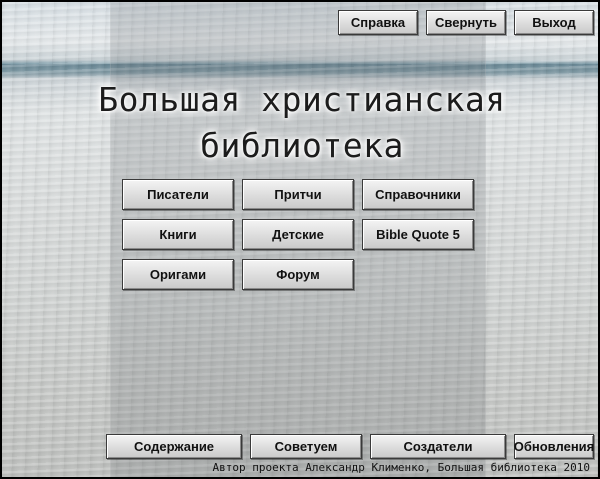 Image resolution: width=600 pixels, height=479 pixels. Describe the element at coordinates (378, 22) in the screenshot. I see `help-button: Справка` at that location.